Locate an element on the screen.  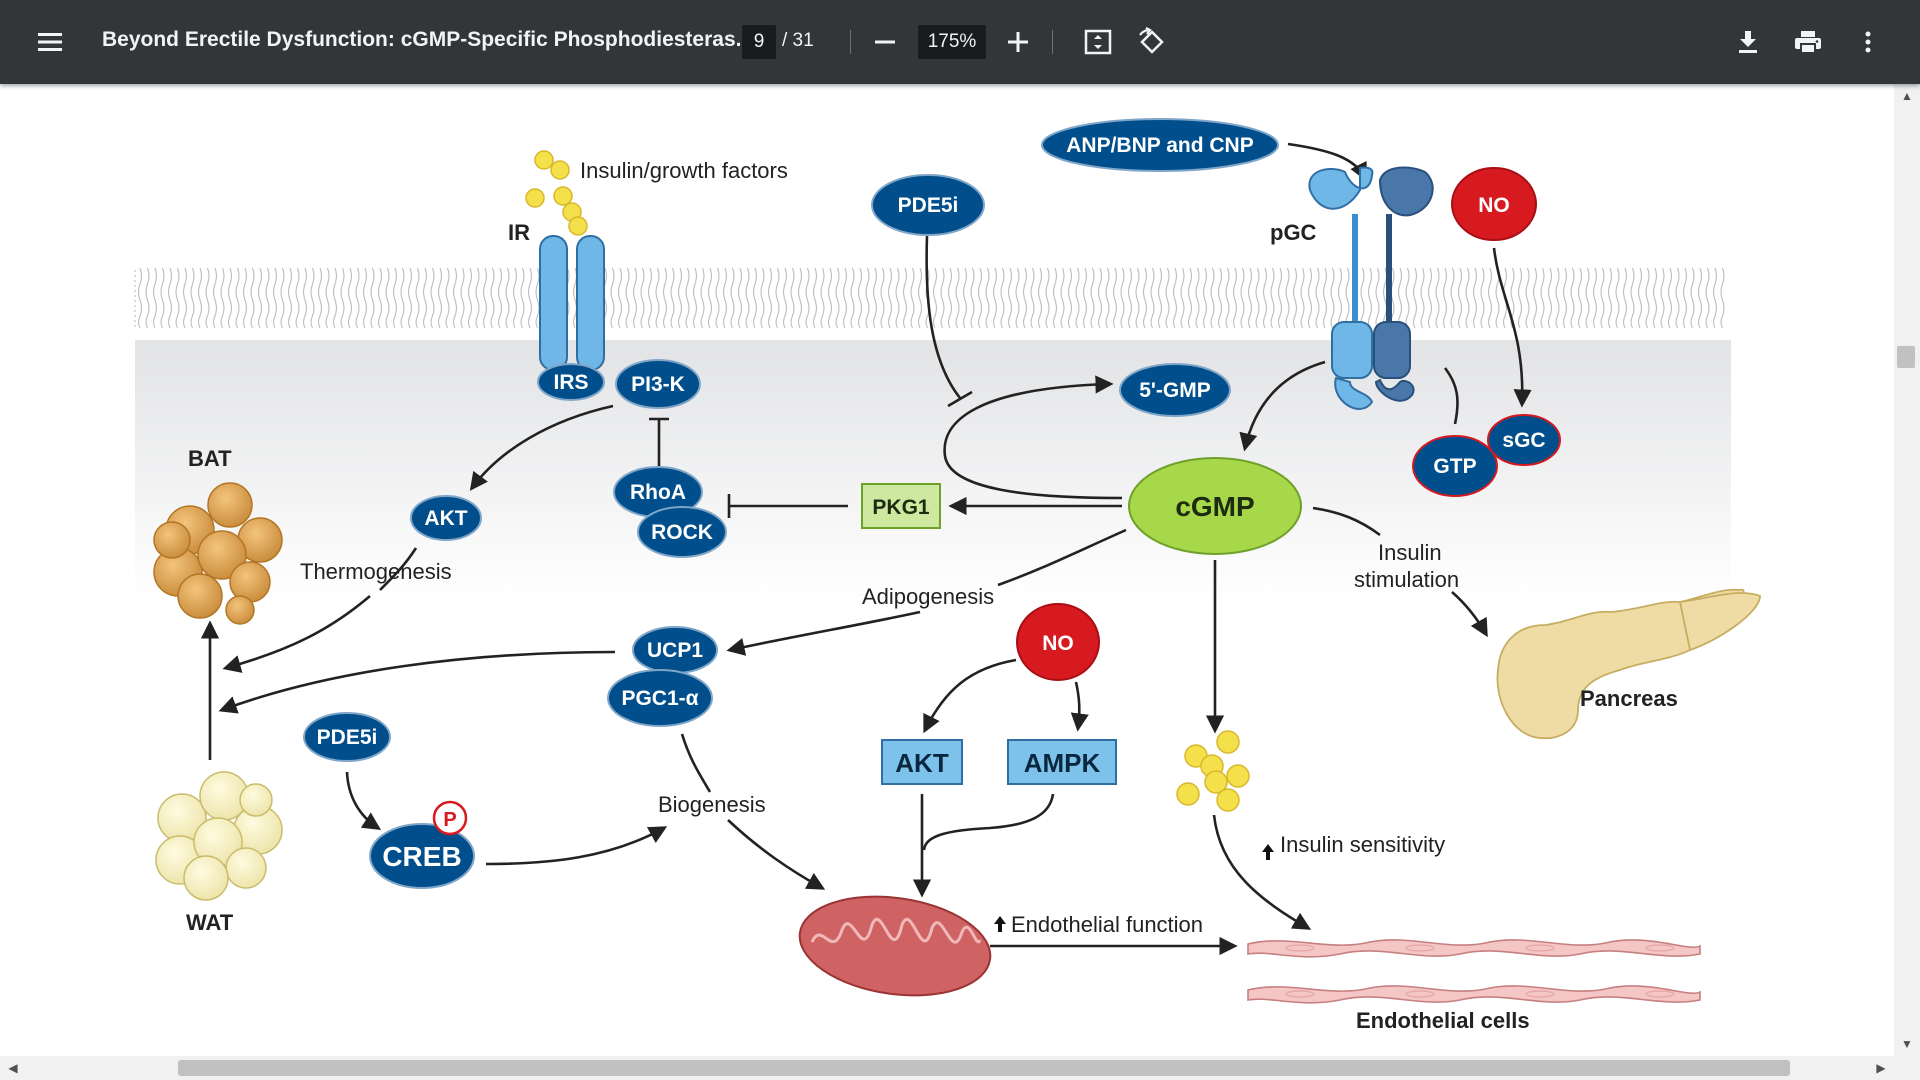
scroll-up-icon: ▲ is located at coordinates (1907, 96).